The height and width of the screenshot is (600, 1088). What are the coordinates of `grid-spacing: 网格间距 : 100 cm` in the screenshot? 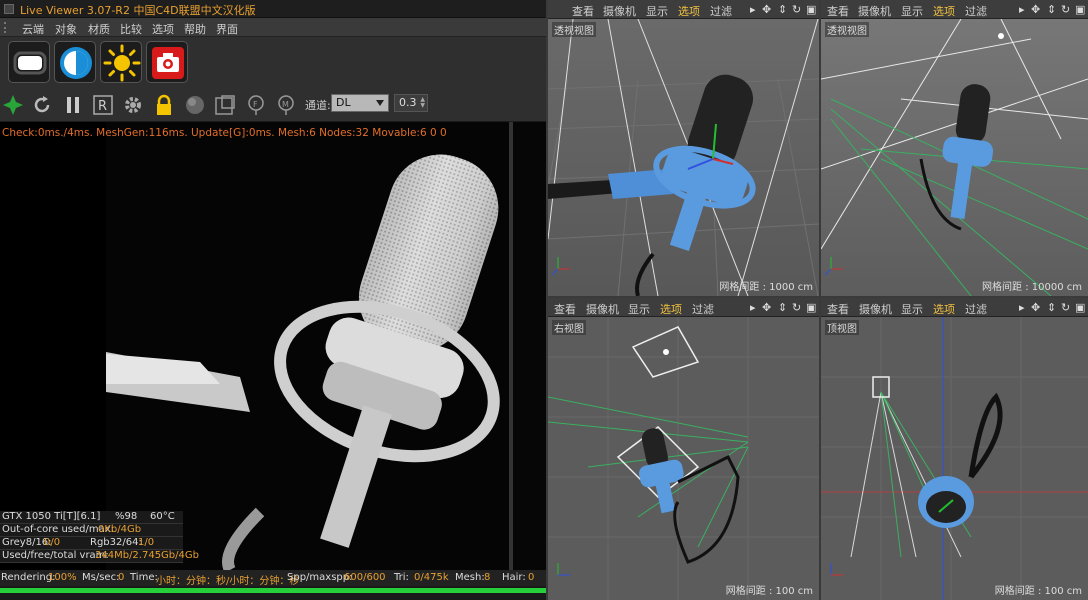 It's located at (1038, 591).